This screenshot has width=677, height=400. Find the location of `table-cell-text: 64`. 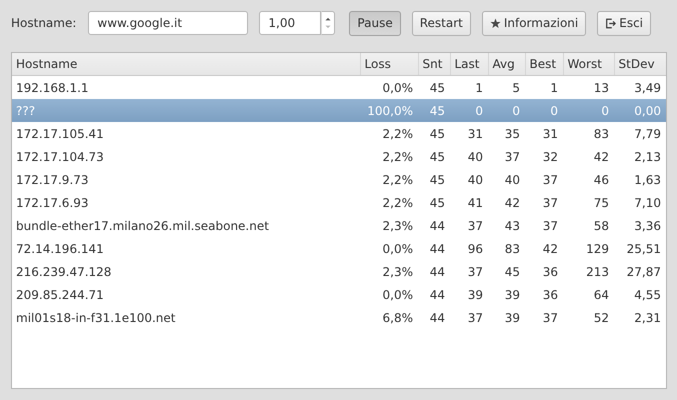

table-cell-text: 64 is located at coordinates (601, 295).